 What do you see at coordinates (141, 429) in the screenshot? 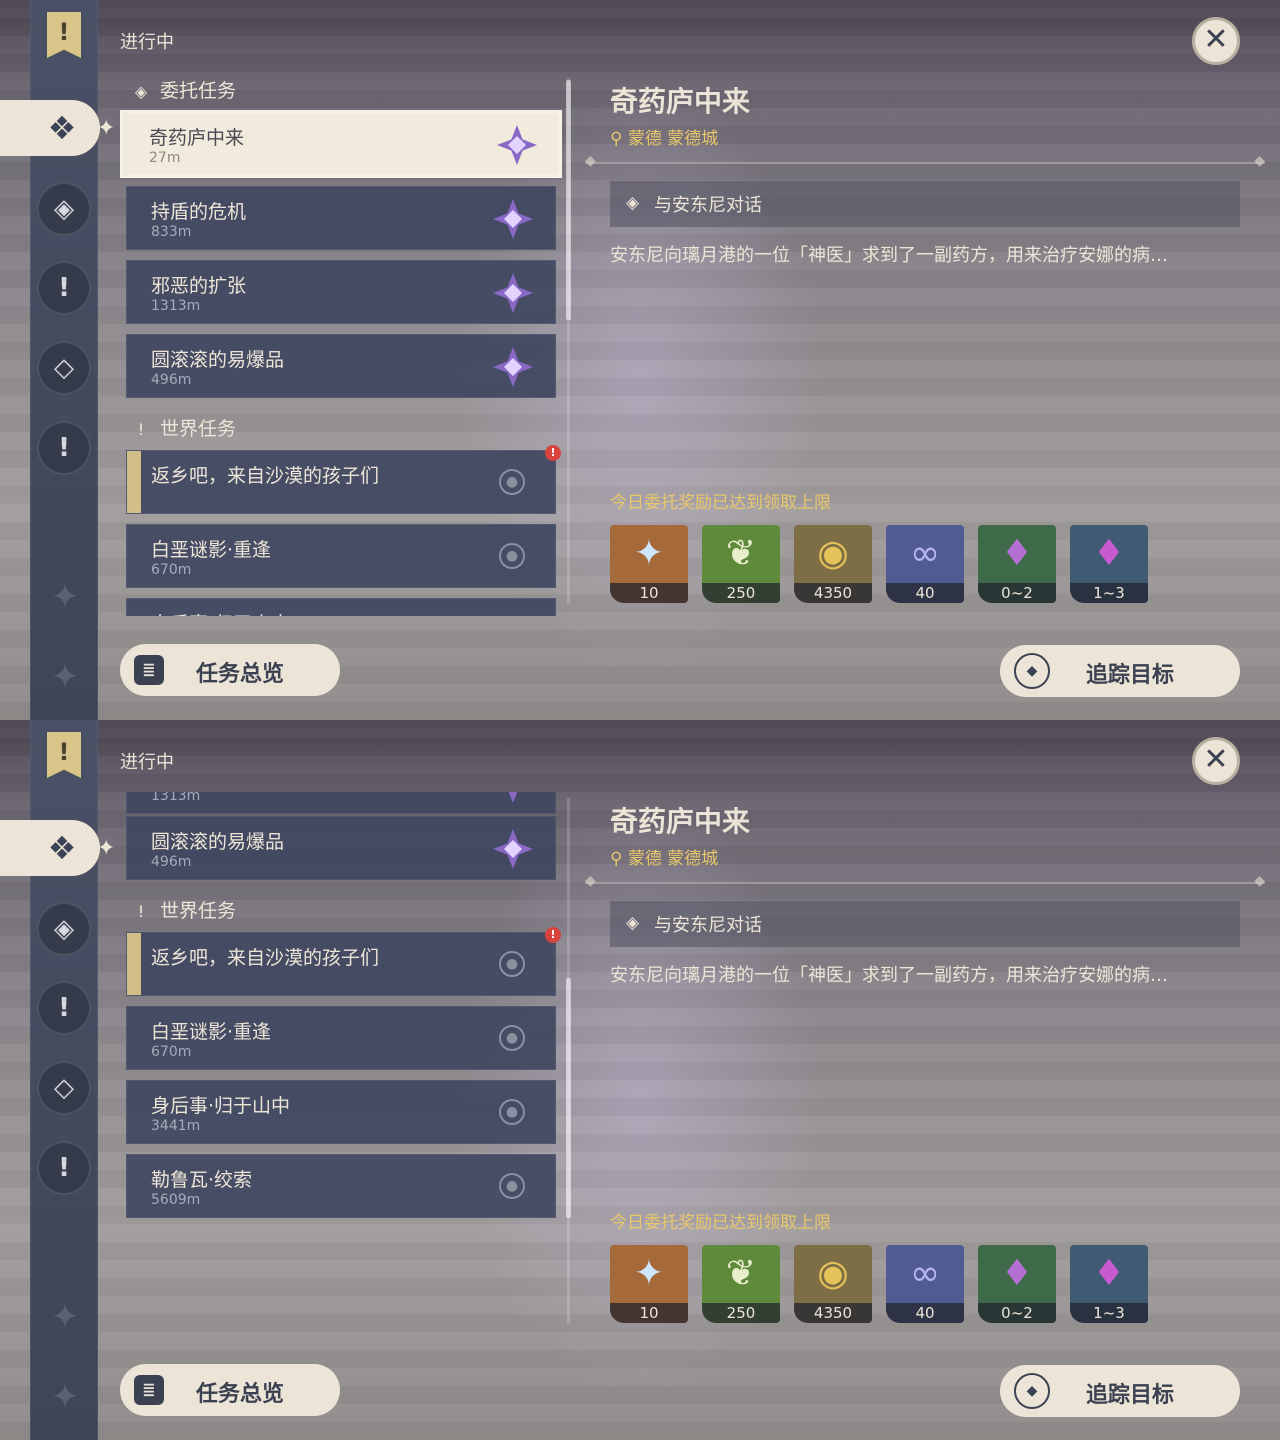
I see `world-section-icon: !` at bounding box center [141, 429].